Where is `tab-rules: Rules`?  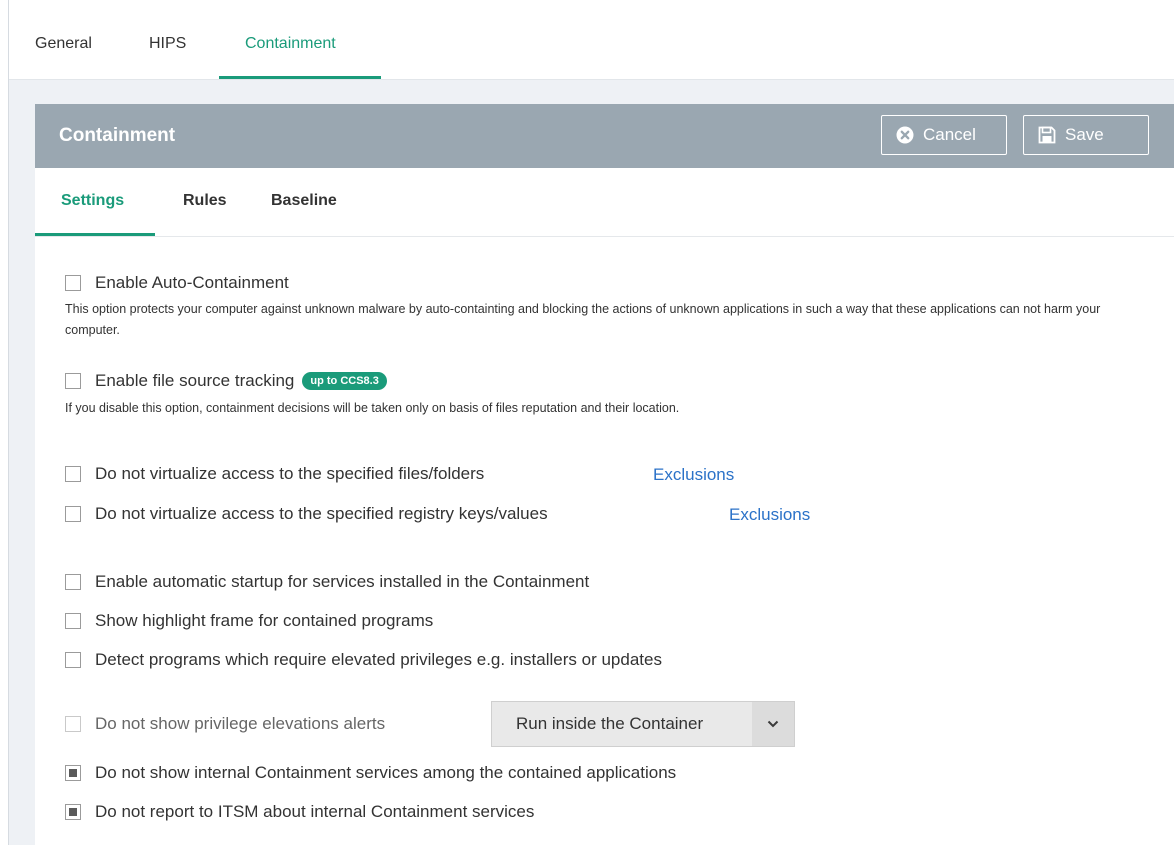 tab-rules: Rules is located at coordinates (205, 201).